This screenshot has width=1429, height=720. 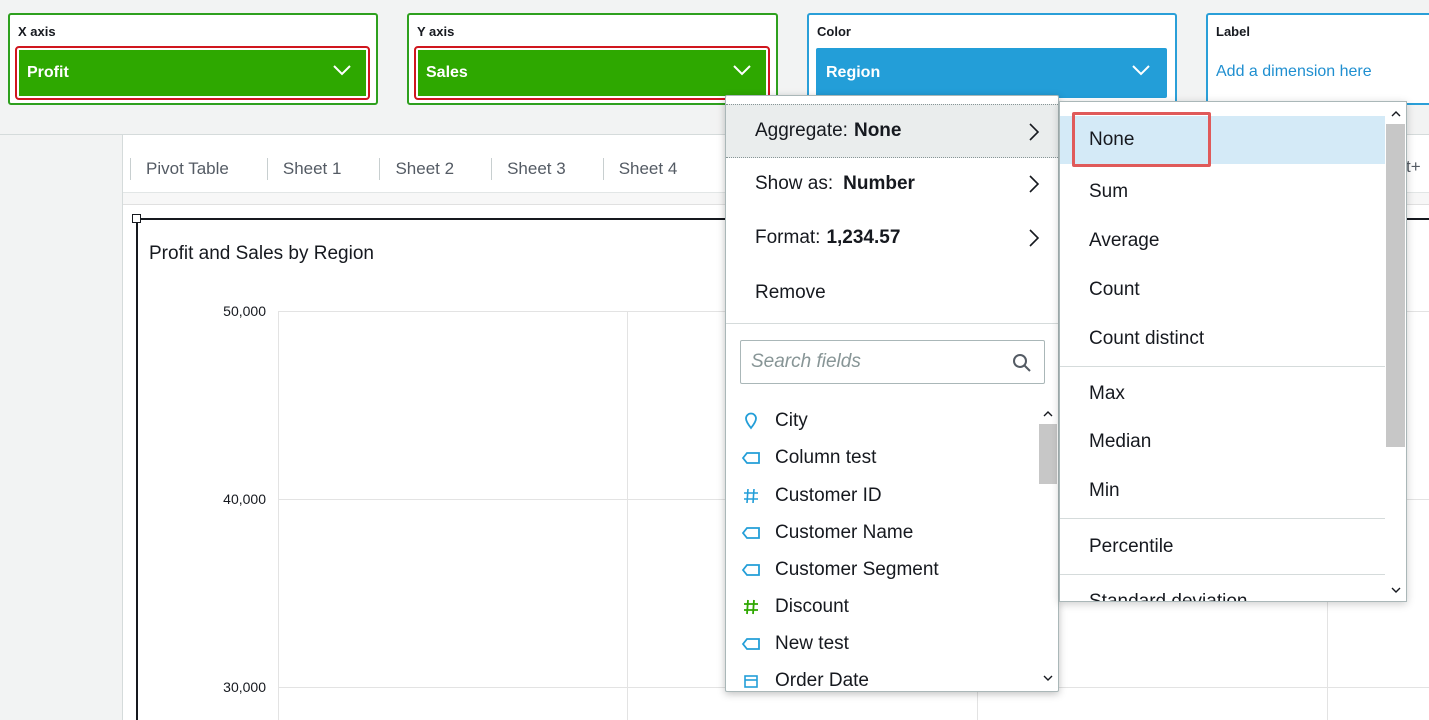 I want to click on y-tick-label: 50,000, so click(x=244, y=311).